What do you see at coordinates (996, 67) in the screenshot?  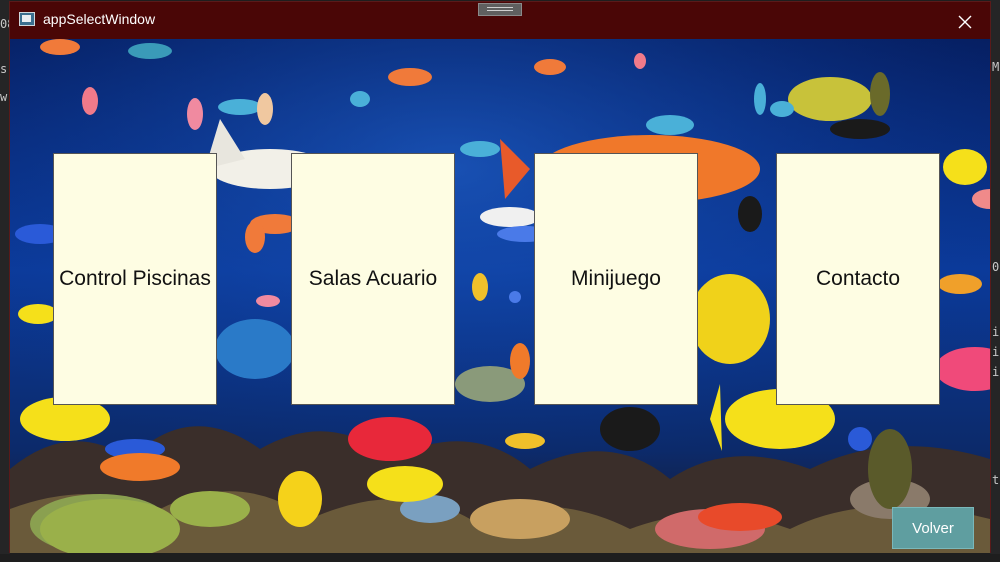 I see `ide-fragment: M` at bounding box center [996, 67].